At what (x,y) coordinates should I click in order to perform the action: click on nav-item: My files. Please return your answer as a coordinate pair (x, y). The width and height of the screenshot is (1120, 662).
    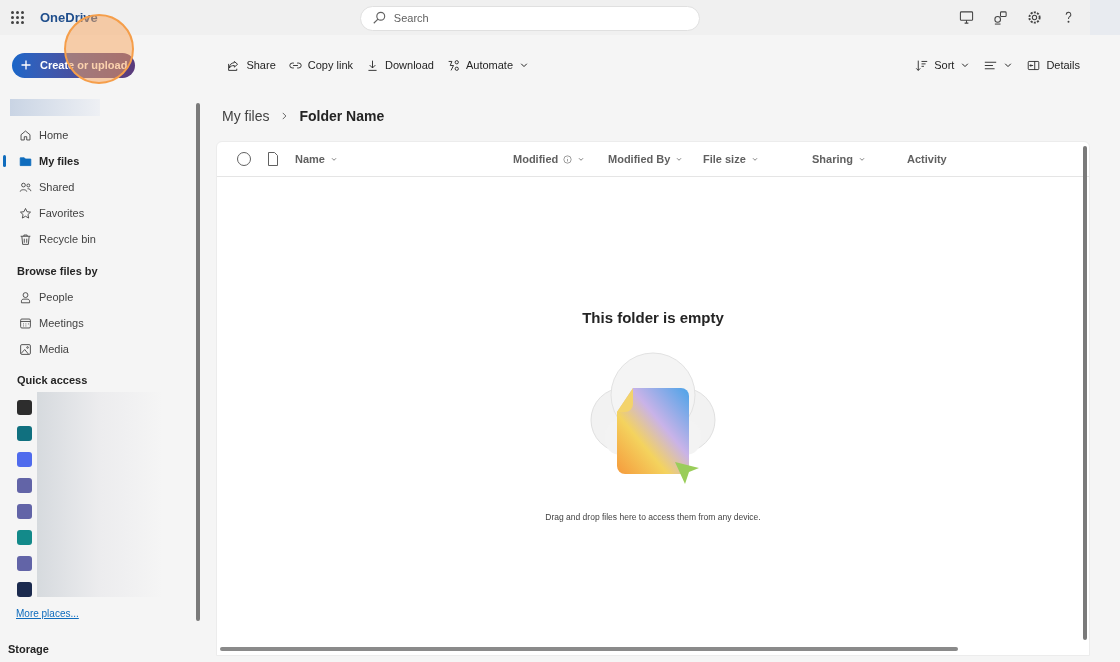
    Looking at the image, I should click on (102, 161).